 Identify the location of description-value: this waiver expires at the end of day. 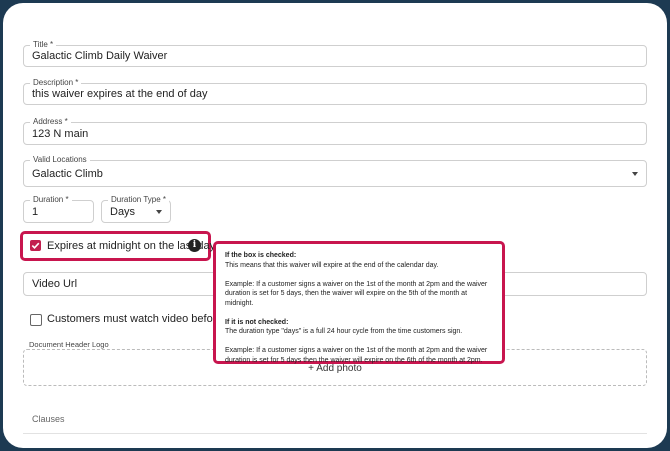
(120, 94).